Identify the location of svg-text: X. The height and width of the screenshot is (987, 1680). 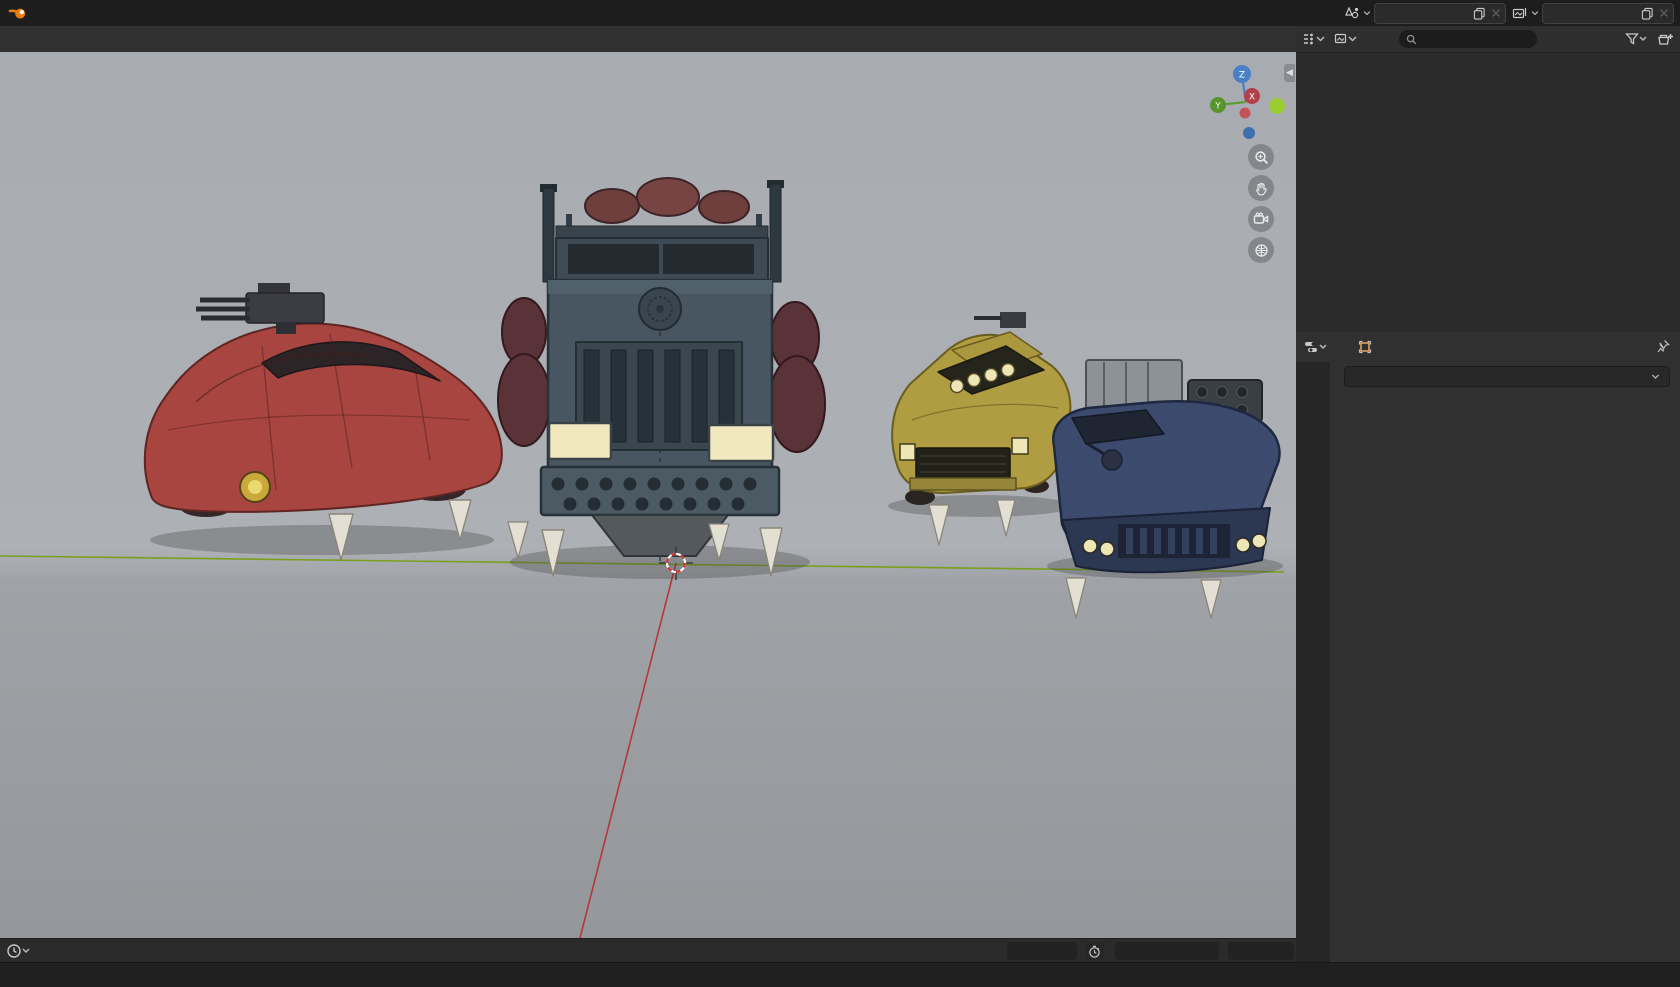
(1252, 98).